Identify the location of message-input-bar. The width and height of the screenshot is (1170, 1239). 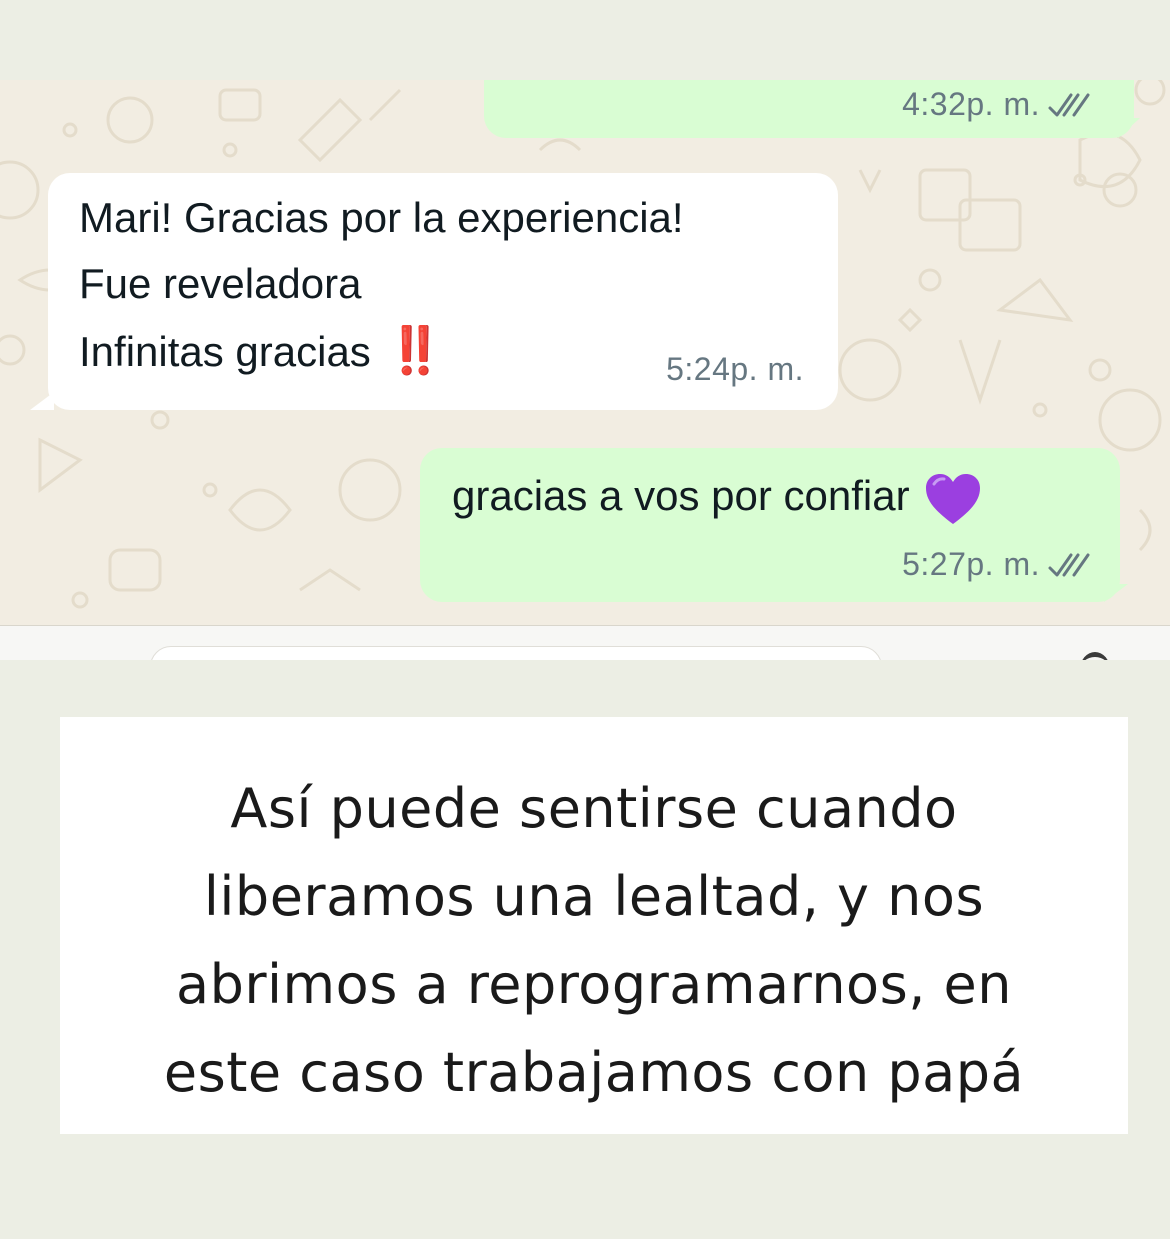
(585, 656).